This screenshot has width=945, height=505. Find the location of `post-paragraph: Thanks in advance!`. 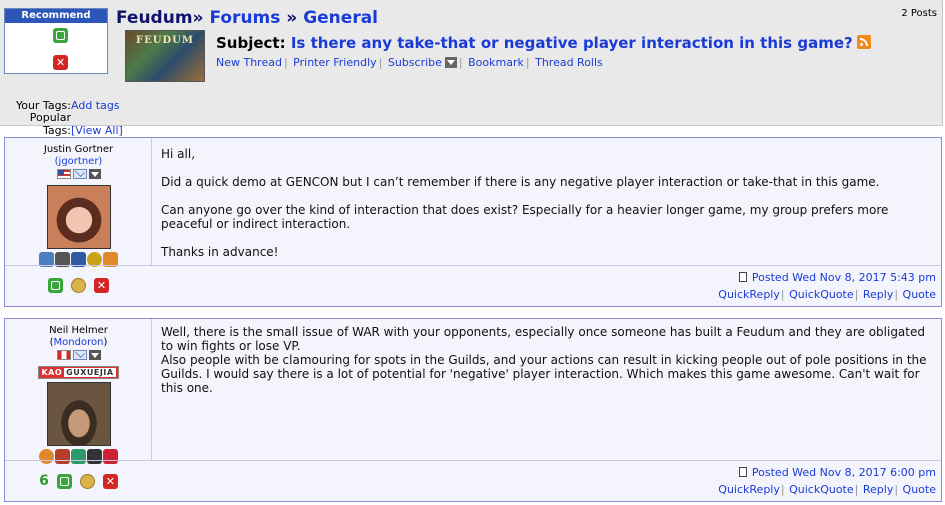

post-paragraph: Thanks in advance! is located at coordinates (220, 252).